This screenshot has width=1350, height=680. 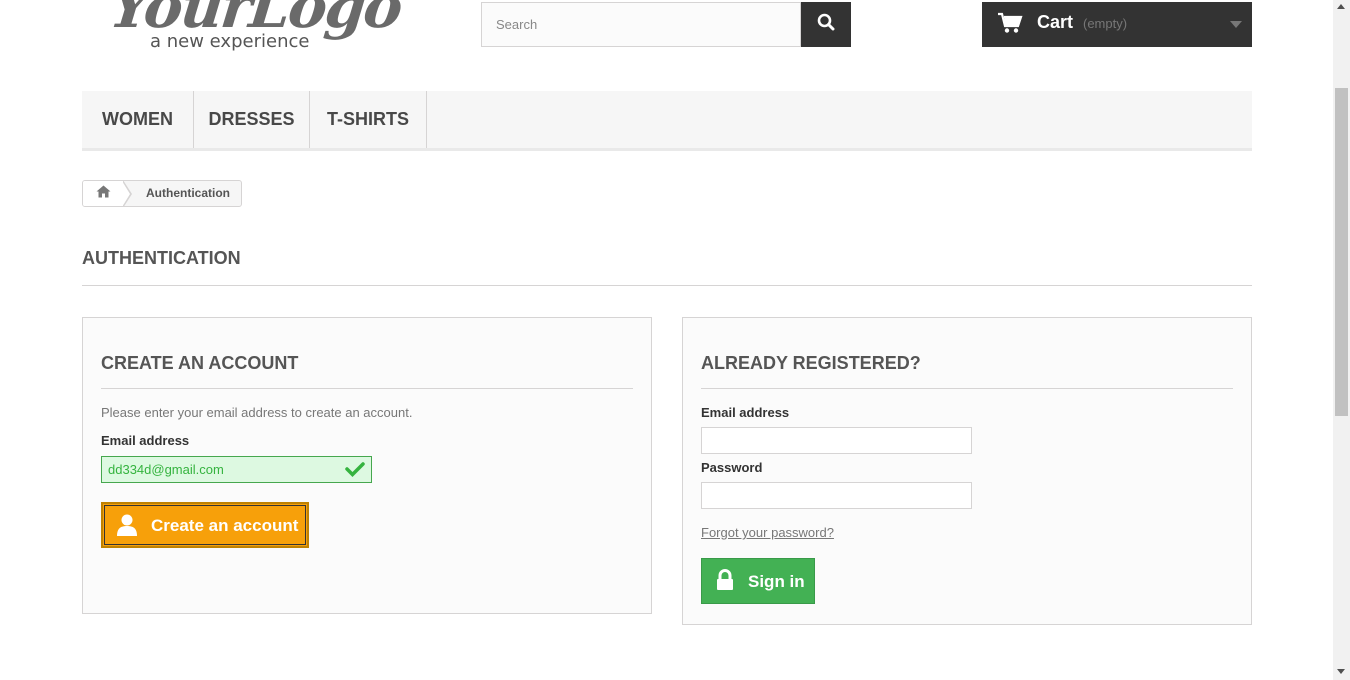 I want to click on scrollbar, so click(x=1341, y=340).